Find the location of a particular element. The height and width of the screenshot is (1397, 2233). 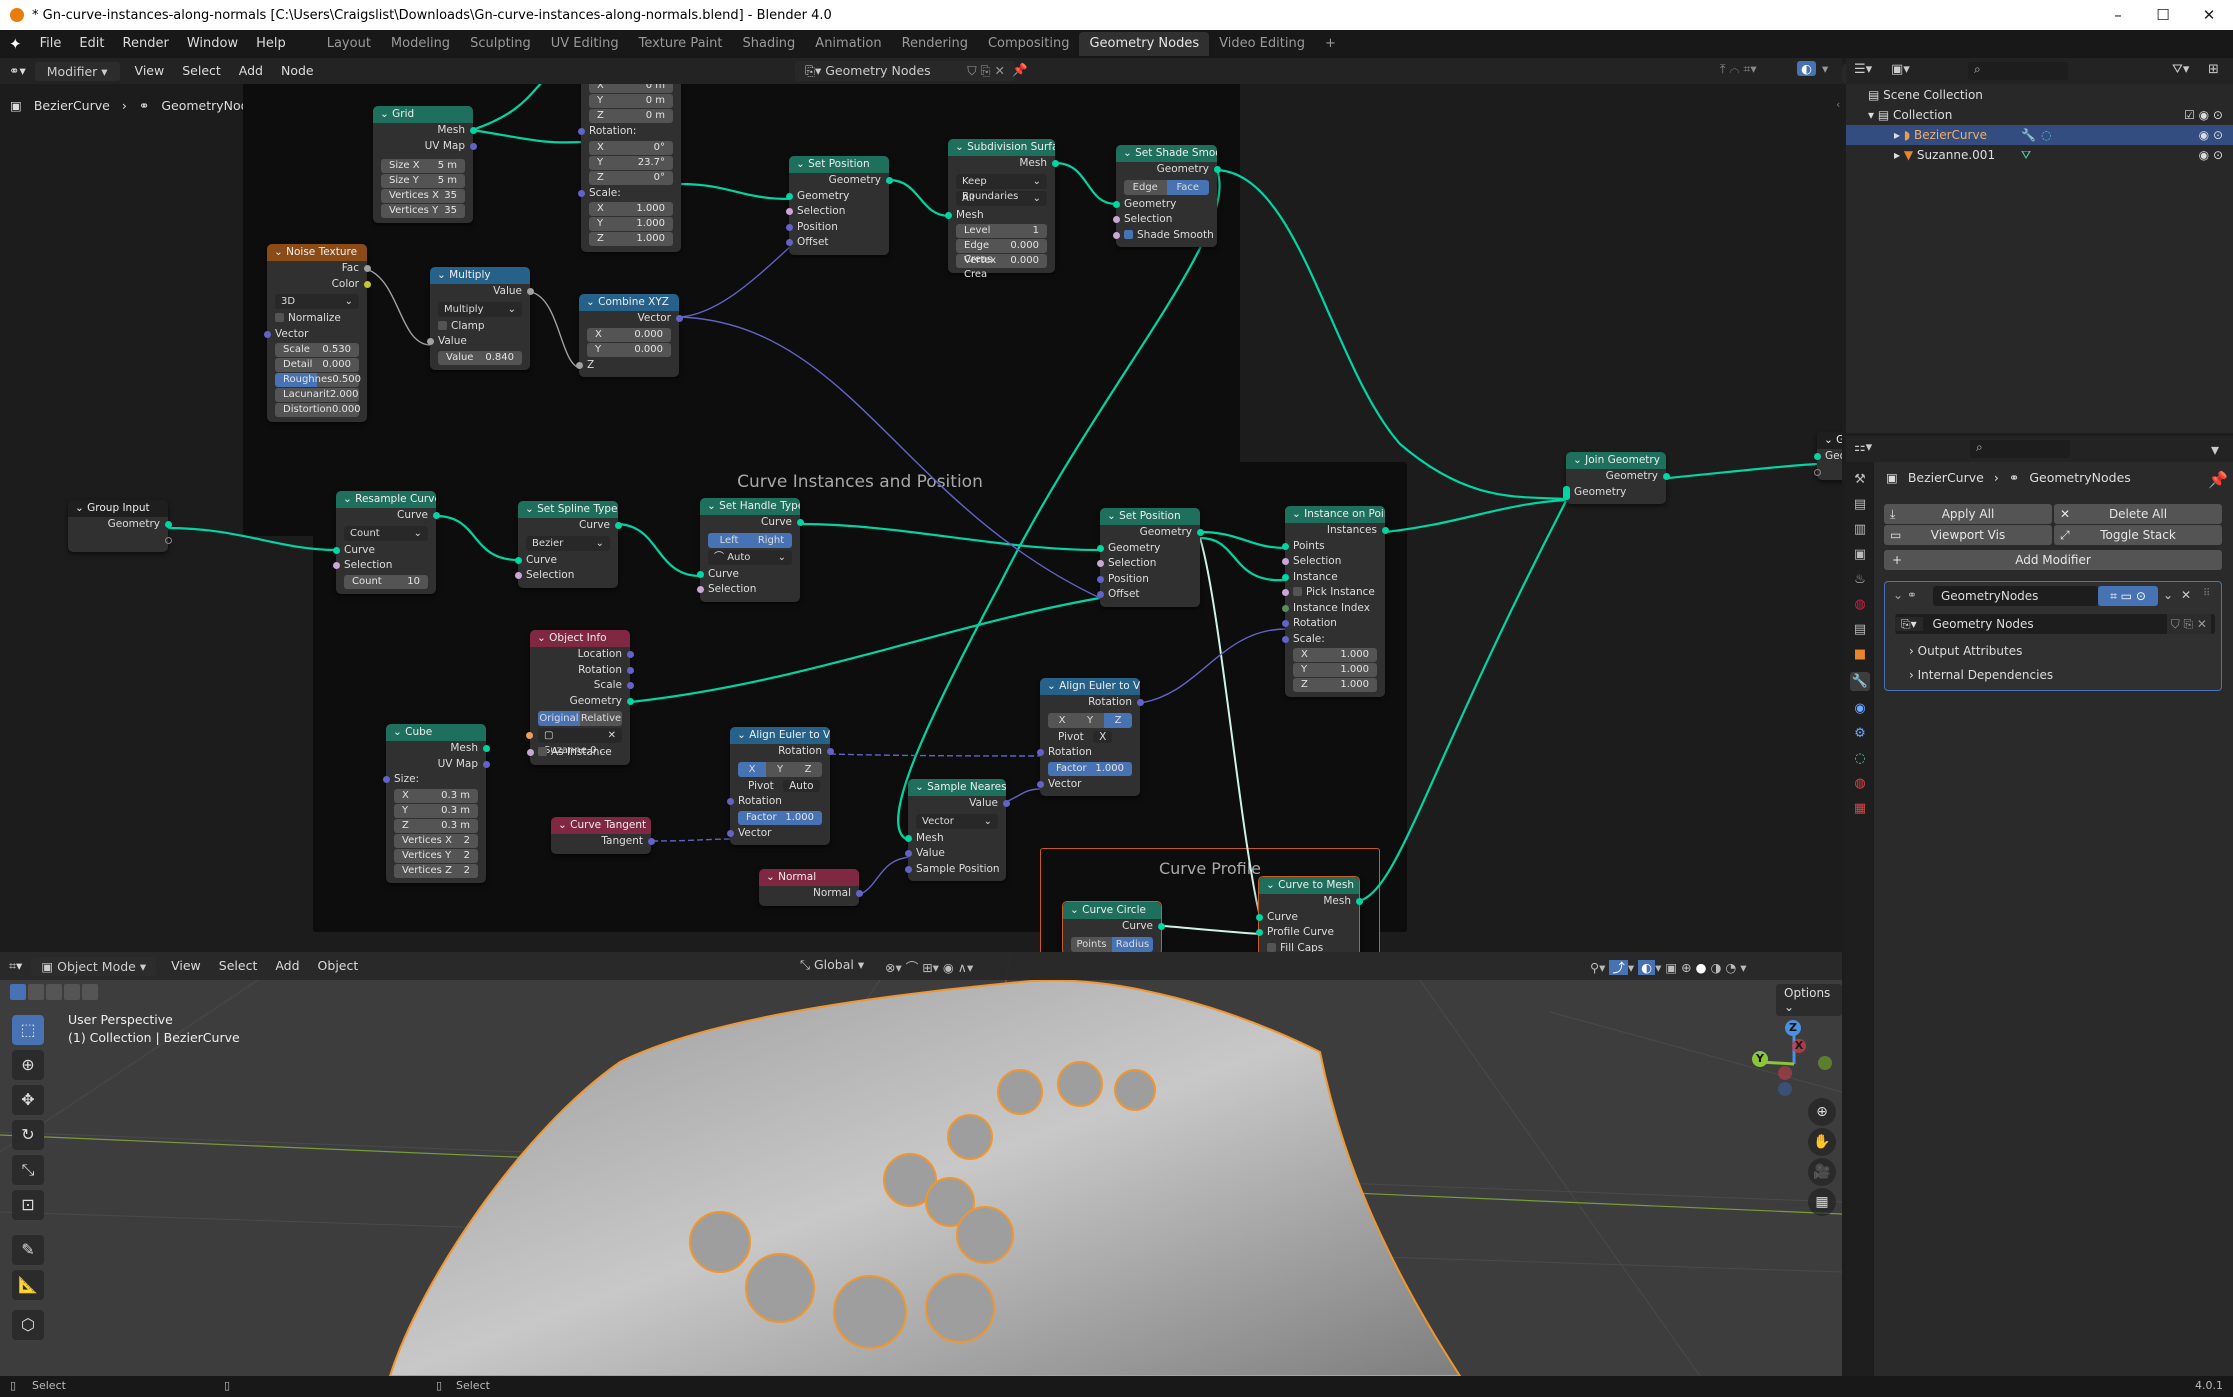

zoom-view-icon: ⊕ is located at coordinates (1822, 1112).